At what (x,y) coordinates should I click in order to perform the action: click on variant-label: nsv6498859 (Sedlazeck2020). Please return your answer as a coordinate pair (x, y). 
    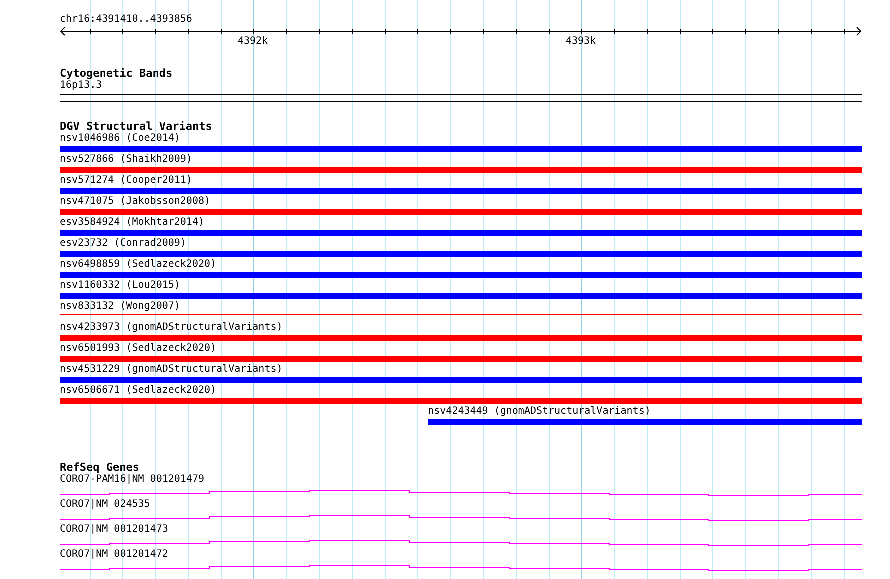
    Looking at the image, I should click on (138, 265).